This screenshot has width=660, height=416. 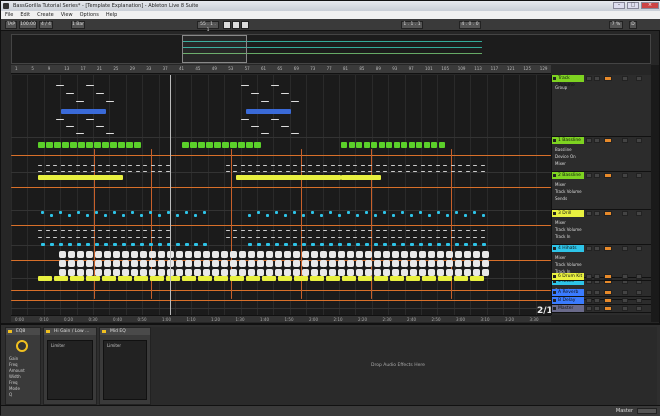 What do you see at coordinates (561, 87) in the screenshot?
I see `device-chooser: Group` at bounding box center [561, 87].